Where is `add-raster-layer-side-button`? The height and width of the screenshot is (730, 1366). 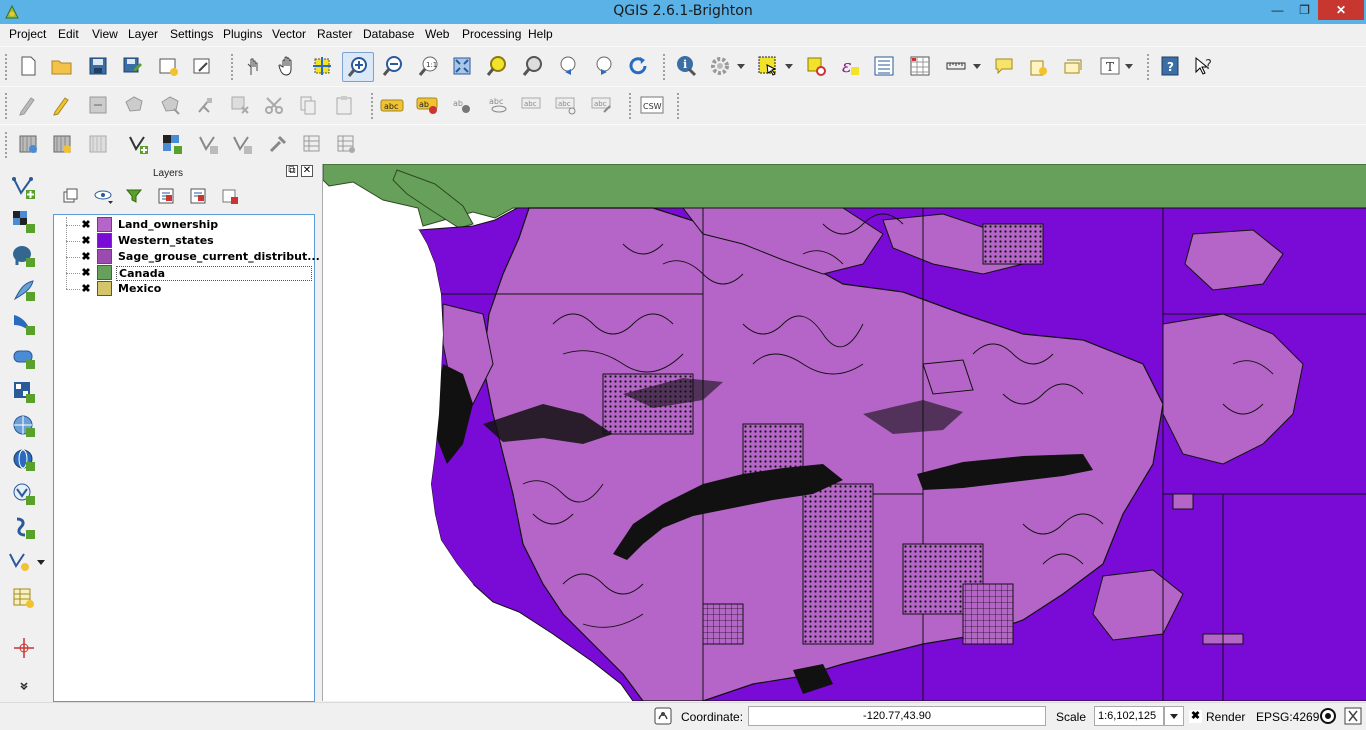 add-raster-layer-side-button is located at coordinates (24, 222).